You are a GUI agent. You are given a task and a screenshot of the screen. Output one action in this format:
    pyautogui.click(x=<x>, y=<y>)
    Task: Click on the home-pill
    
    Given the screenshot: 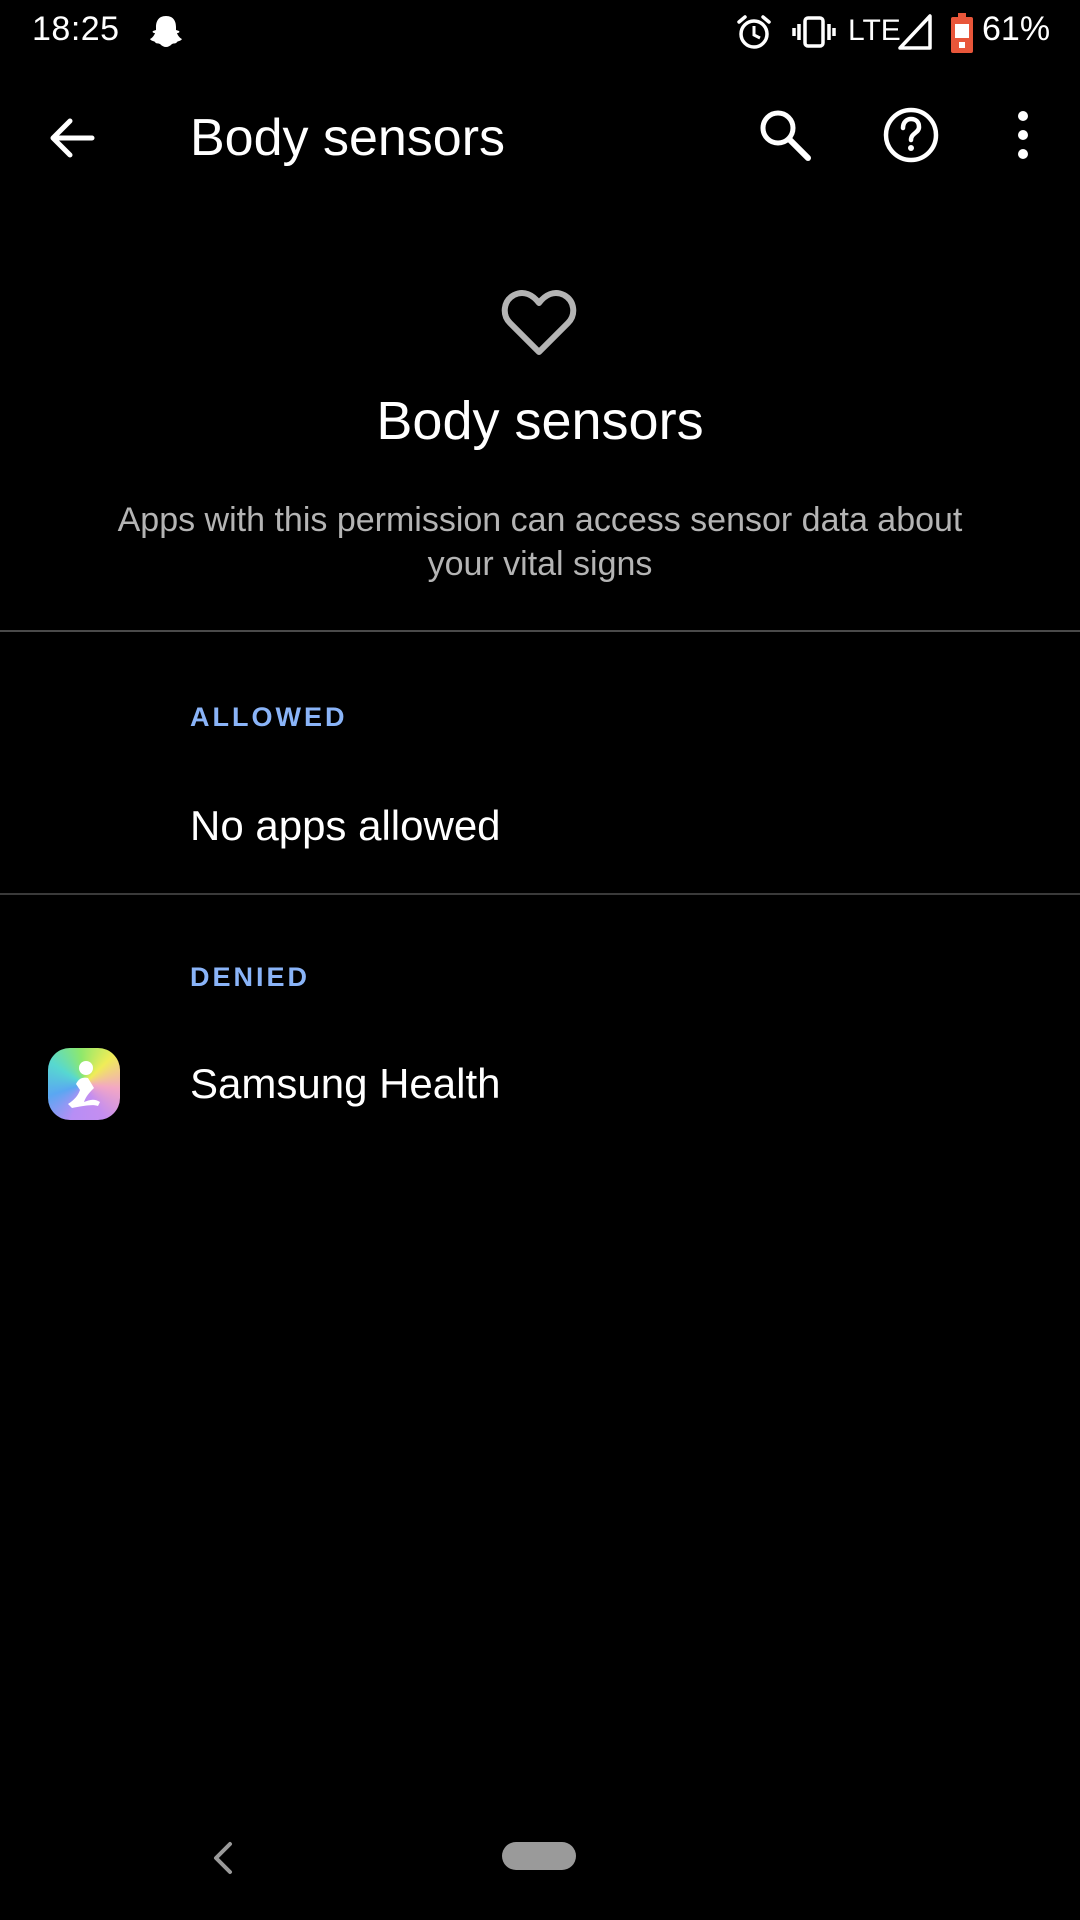 What is the action you would take?
    pyautogui.click(x=539, y=1856)
    